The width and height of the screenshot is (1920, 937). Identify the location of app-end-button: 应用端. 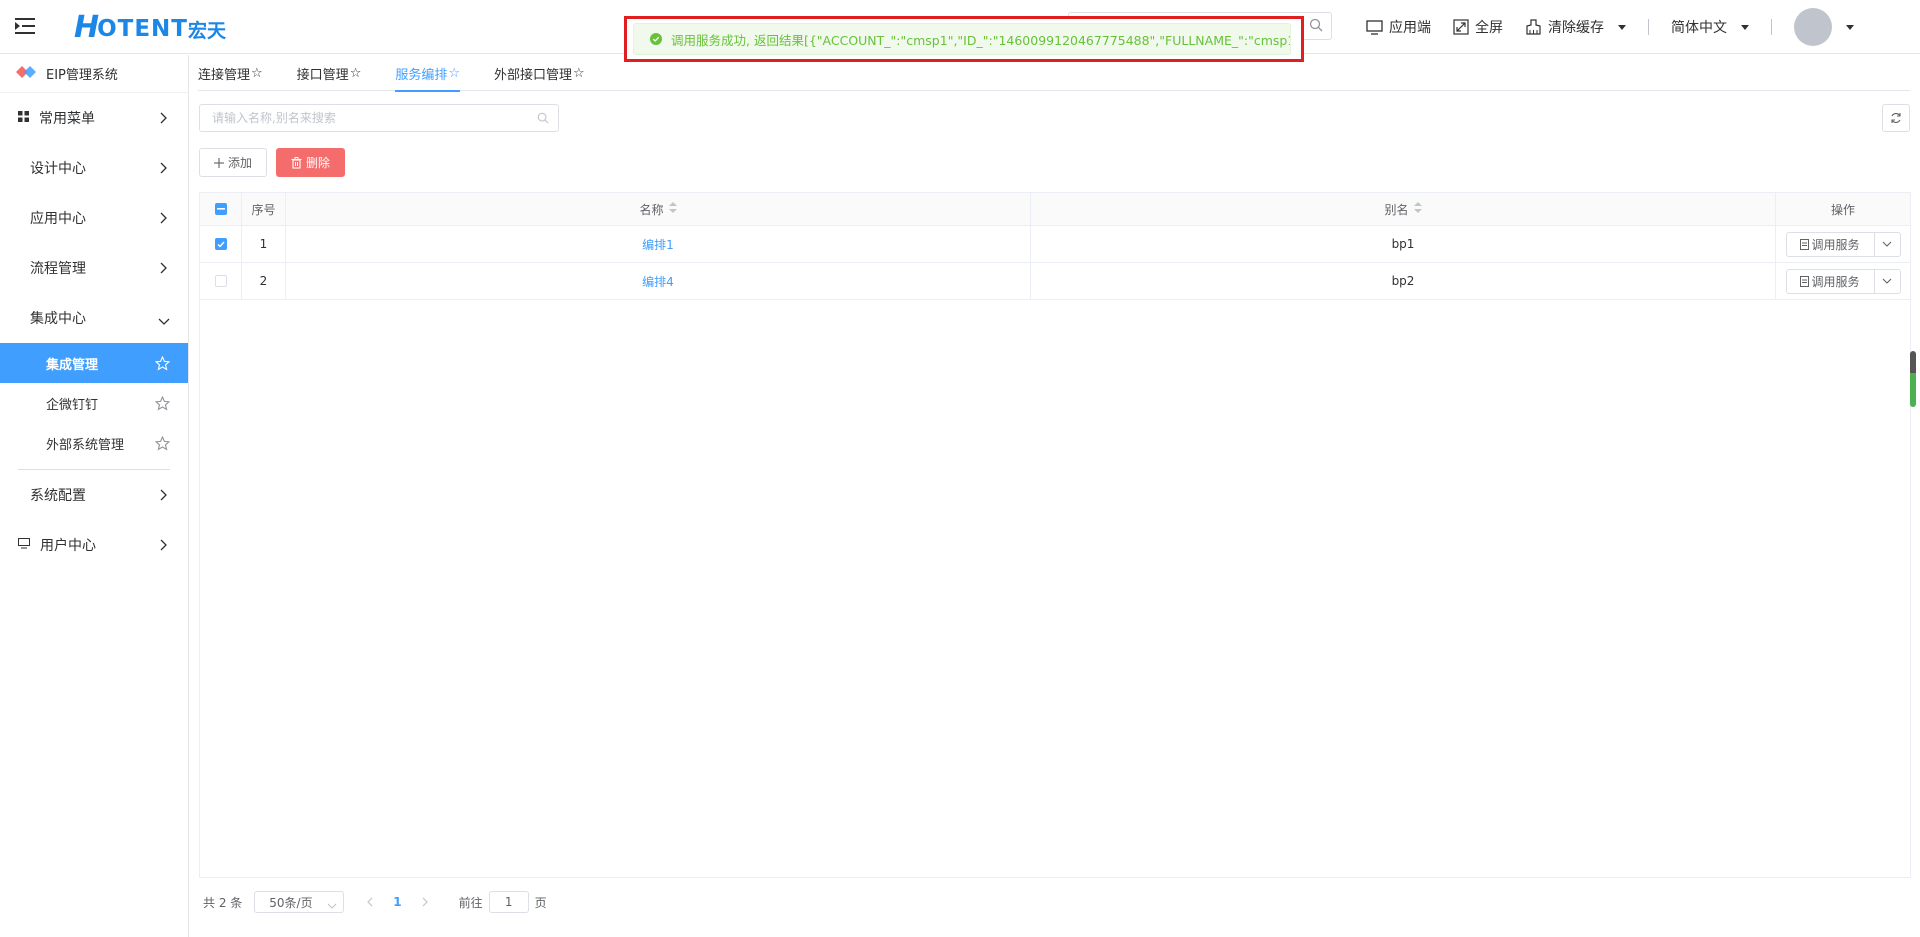
(1398, 27).